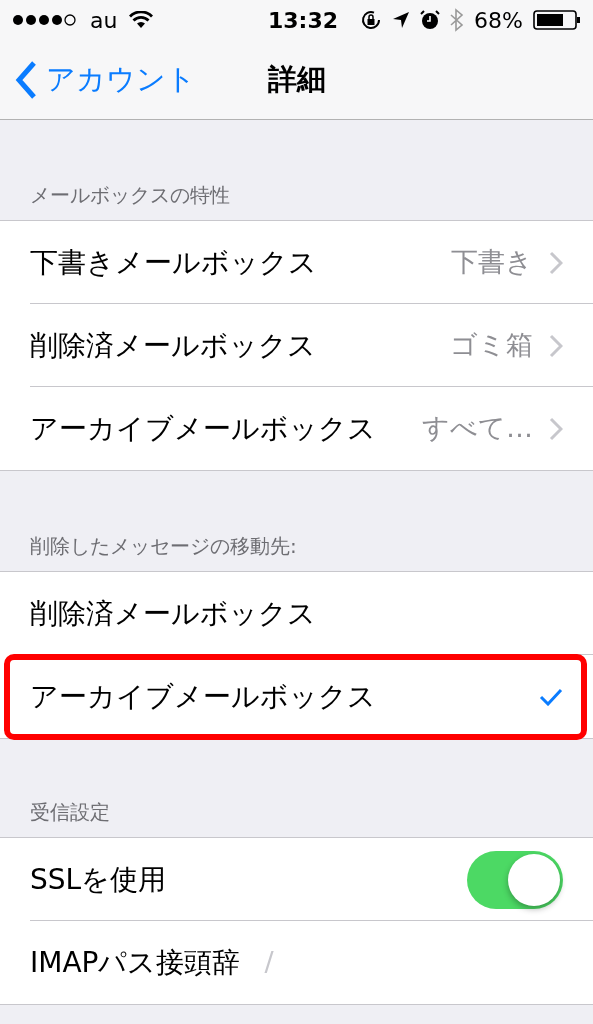 Image resolution: width=593 pixels, height=1024 pixels. Describe the element at coordinates (492, 262) in the screenshot. I see `row-value: 下書き` at that location.